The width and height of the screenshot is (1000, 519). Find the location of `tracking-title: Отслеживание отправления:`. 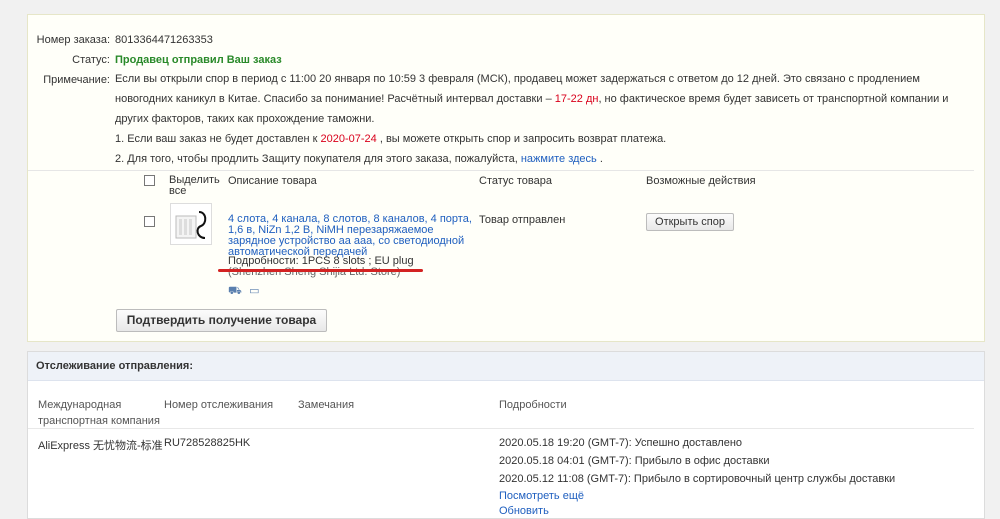

tracking-title: Отслеживание отправления: is located at coordinates (114, 366).